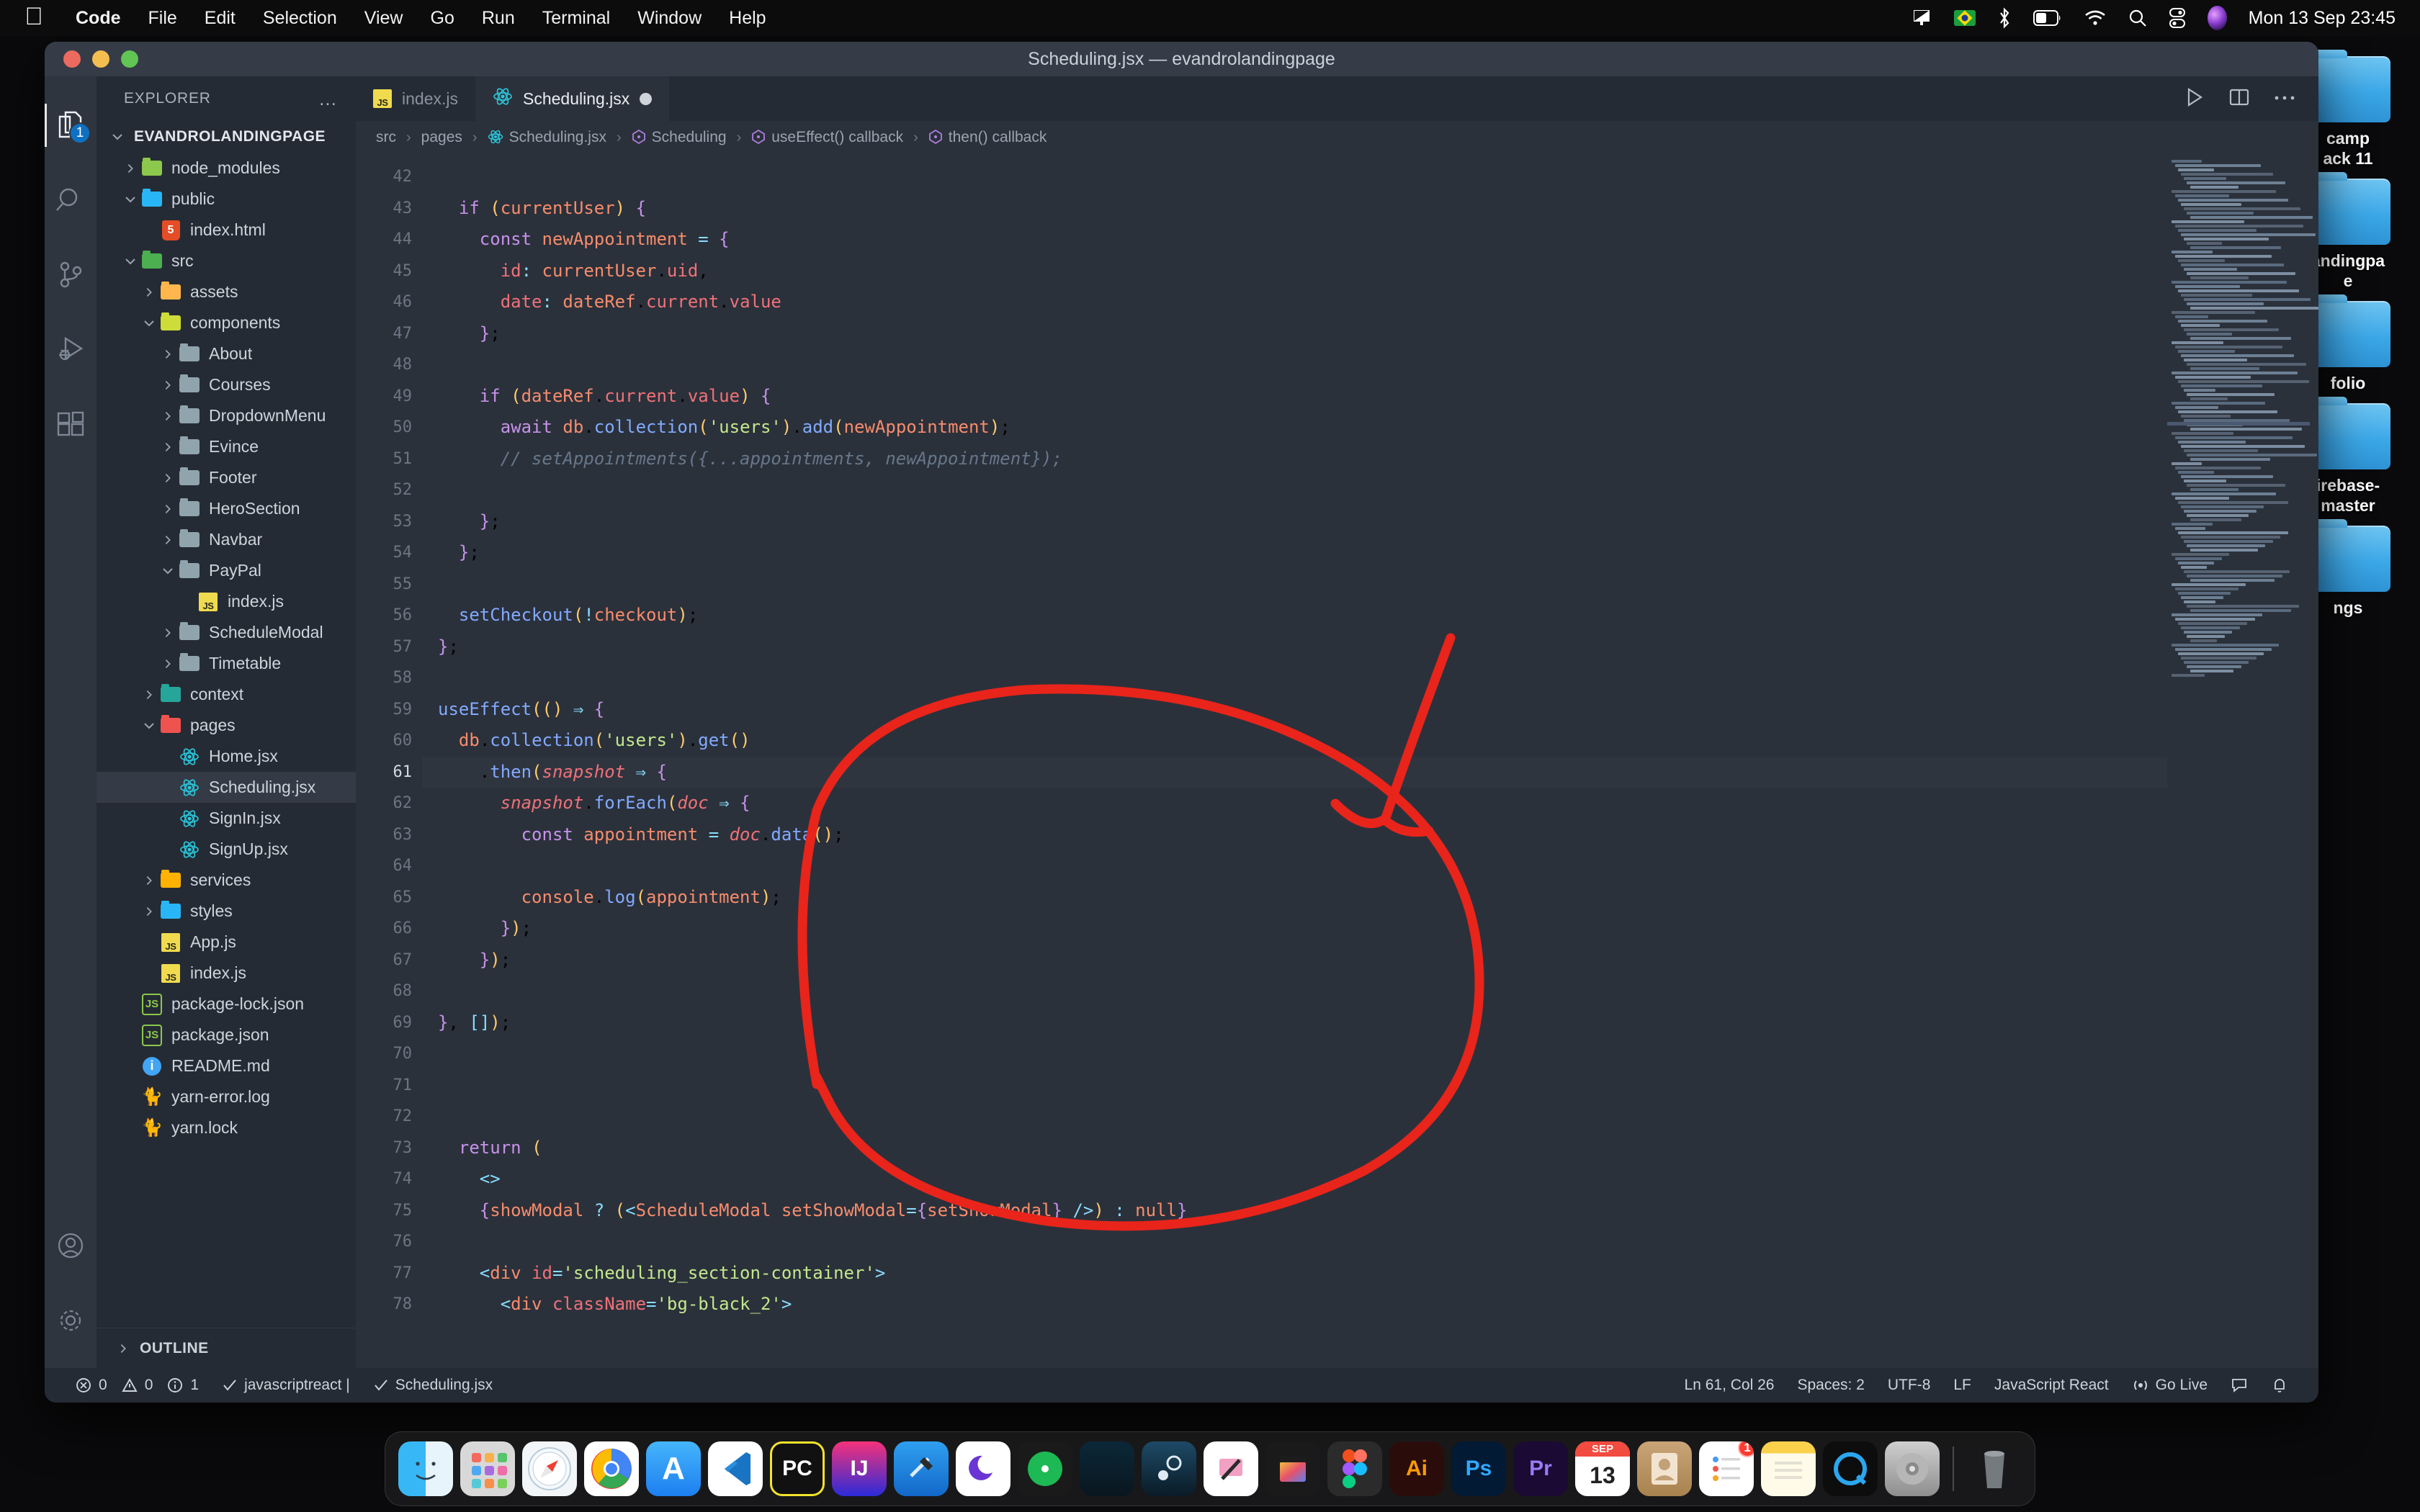 This screenshot has width=2420, height=1512. I want to click on tree-folder-components: components, so click(226, 322).